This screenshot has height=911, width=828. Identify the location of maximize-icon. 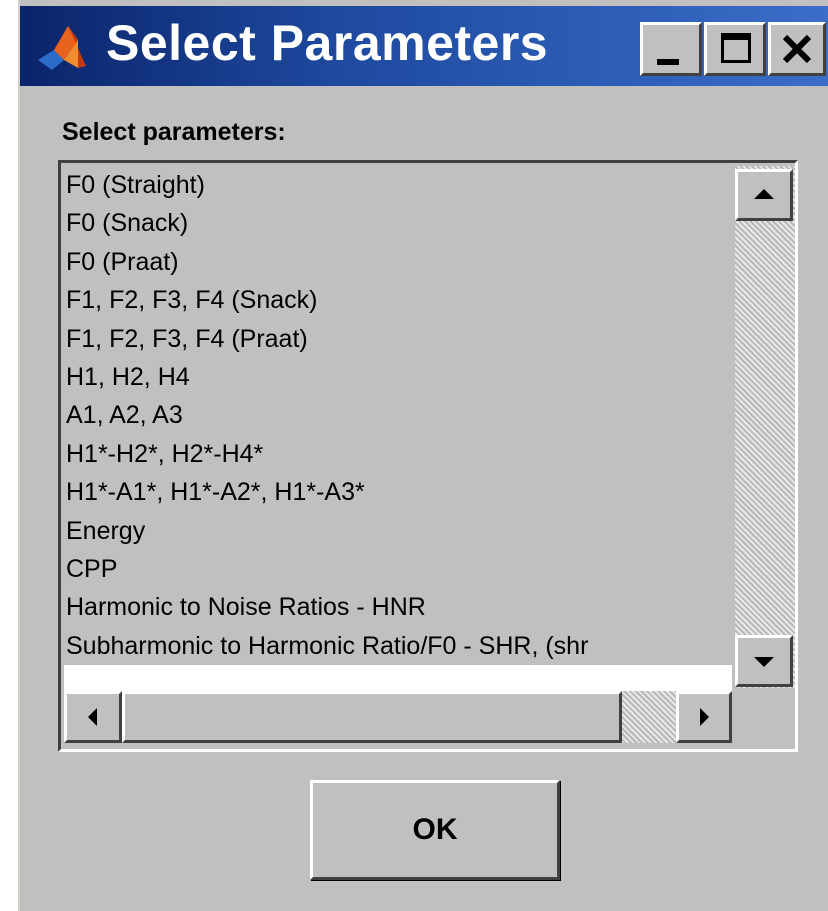
(736, 48).